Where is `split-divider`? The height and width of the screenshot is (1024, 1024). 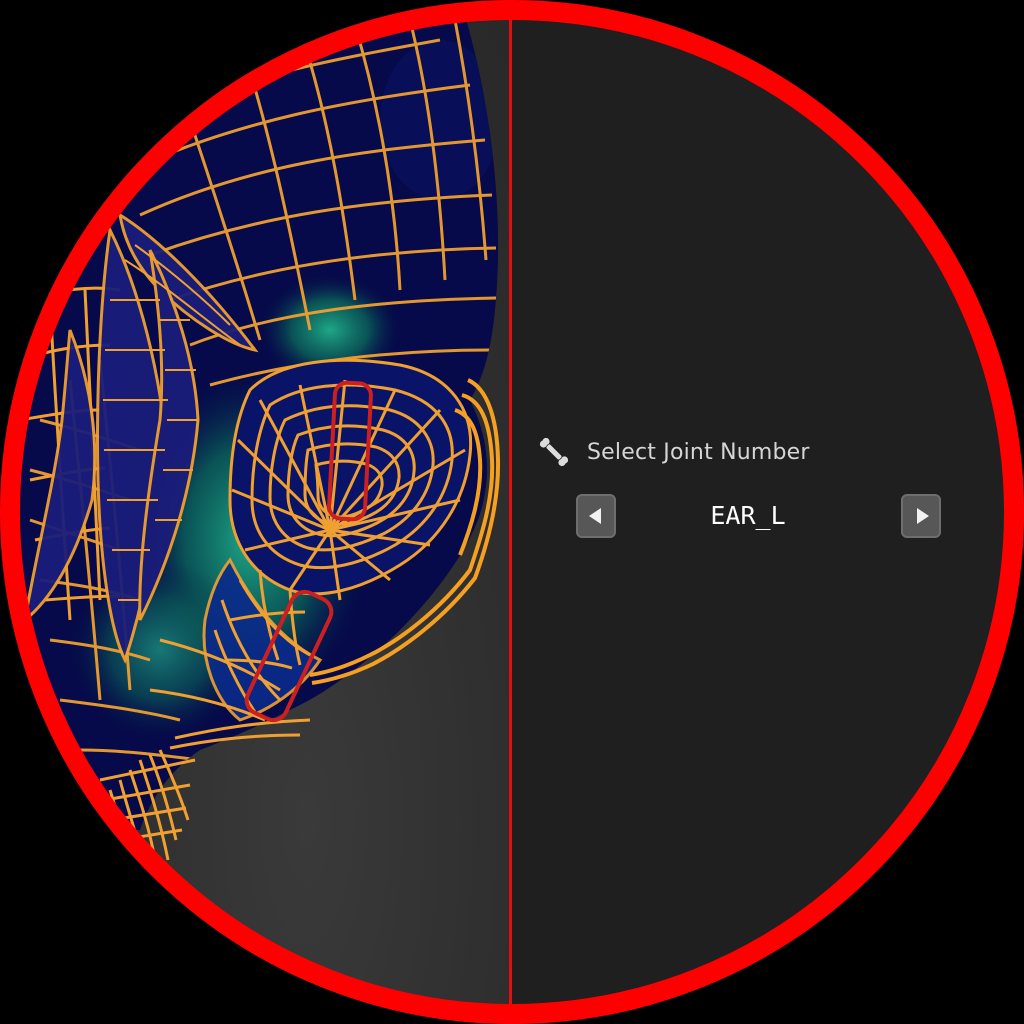 split-divider is located at coordinates (510, 512).